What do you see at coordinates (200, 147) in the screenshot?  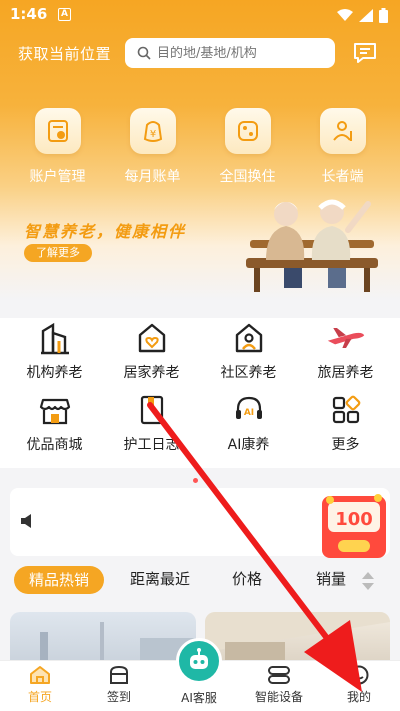 I see `quick-actions: 账户管理 ¥ 每月账单 全国换住 长者端` at bounding box center [200, 147].